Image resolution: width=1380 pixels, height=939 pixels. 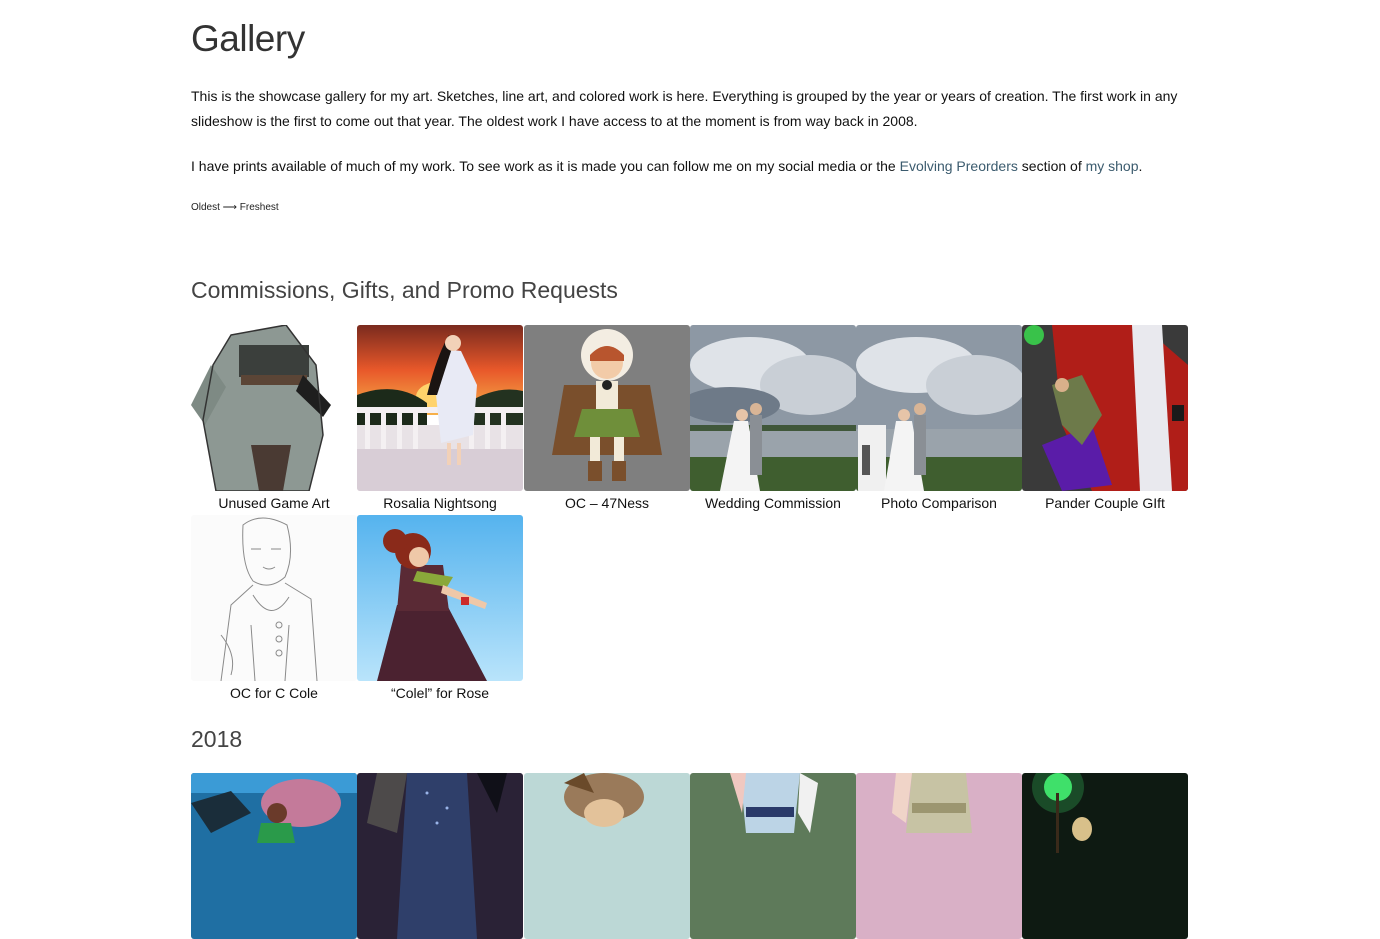 I want to click on preorders-link: Evolving Preorders, so click(x=959, y=166).